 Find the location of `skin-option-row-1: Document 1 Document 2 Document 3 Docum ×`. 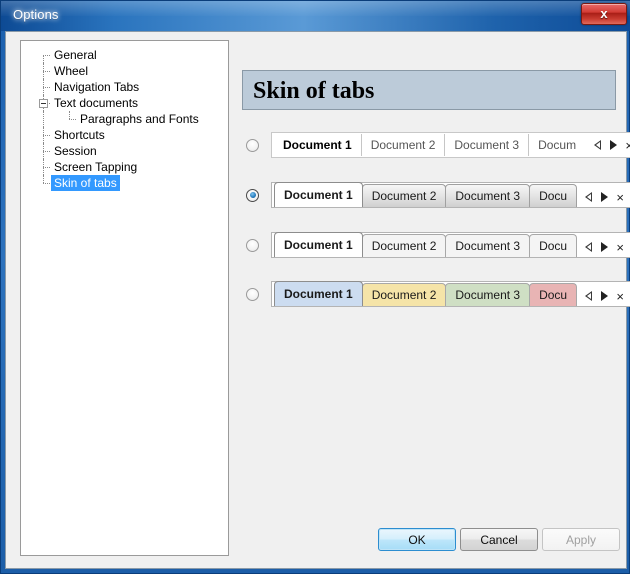

skin-option-row-1: Document 1 Document 2 Document 3 Docum × is located at coordinates (438, 145).